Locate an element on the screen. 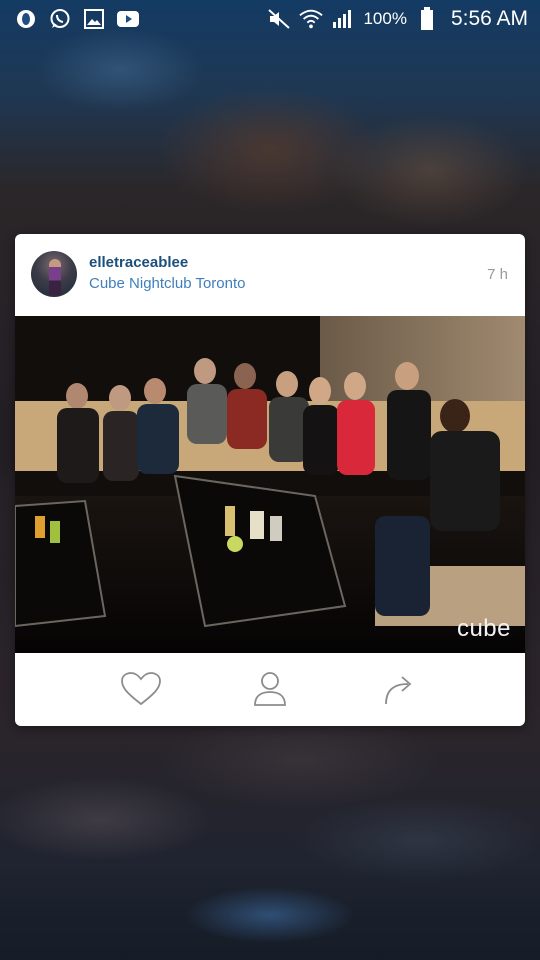 This screenshot has width=540, height=960. post-action-bar is located at coordinates (270, 689).